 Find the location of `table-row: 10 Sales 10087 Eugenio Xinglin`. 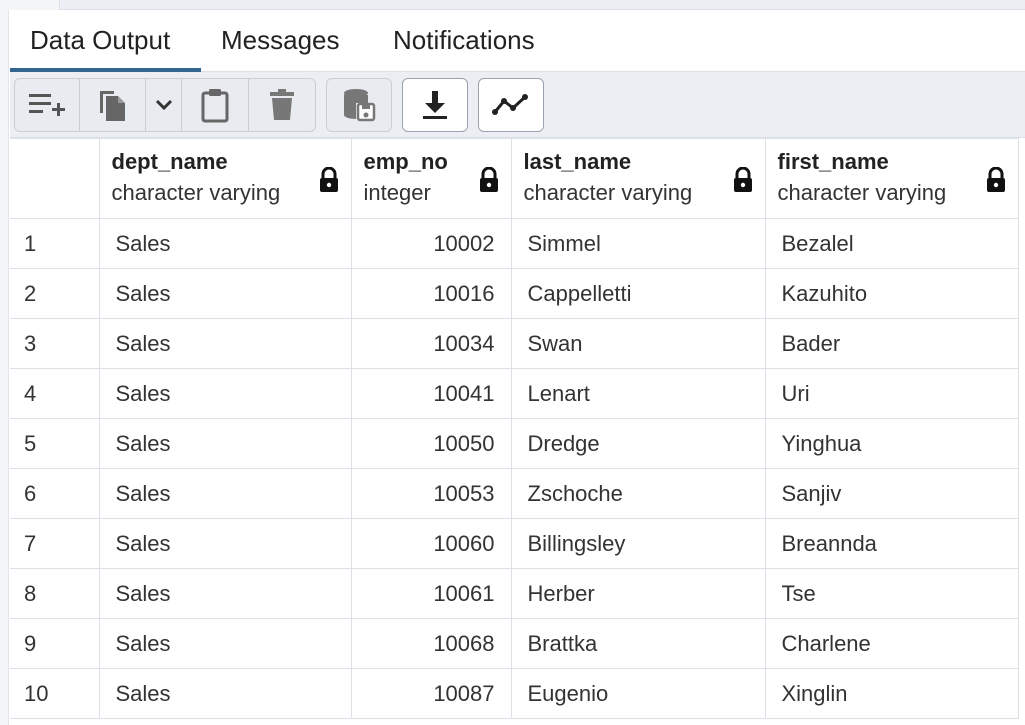

table-row: 10 Sales 10087 Eugenio Xinglin is located at coordinates (514, 693).